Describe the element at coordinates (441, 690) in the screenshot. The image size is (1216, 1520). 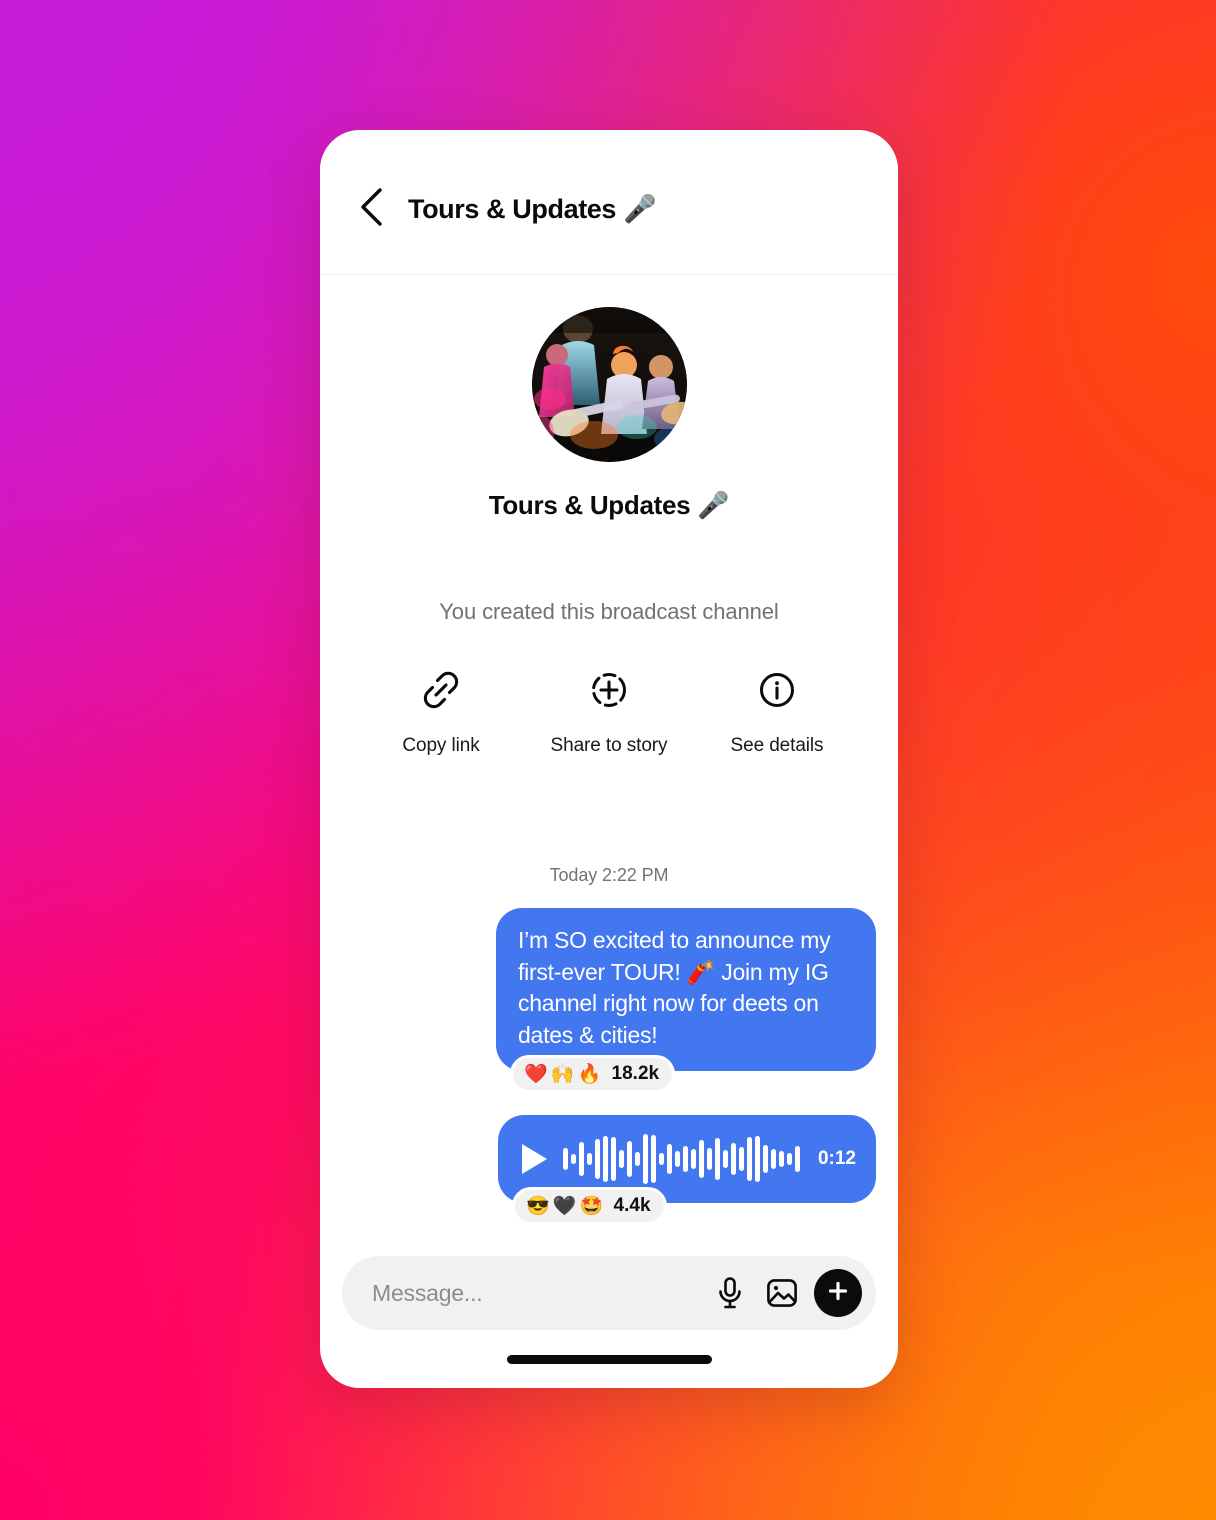
I see `link-icon` at that location.